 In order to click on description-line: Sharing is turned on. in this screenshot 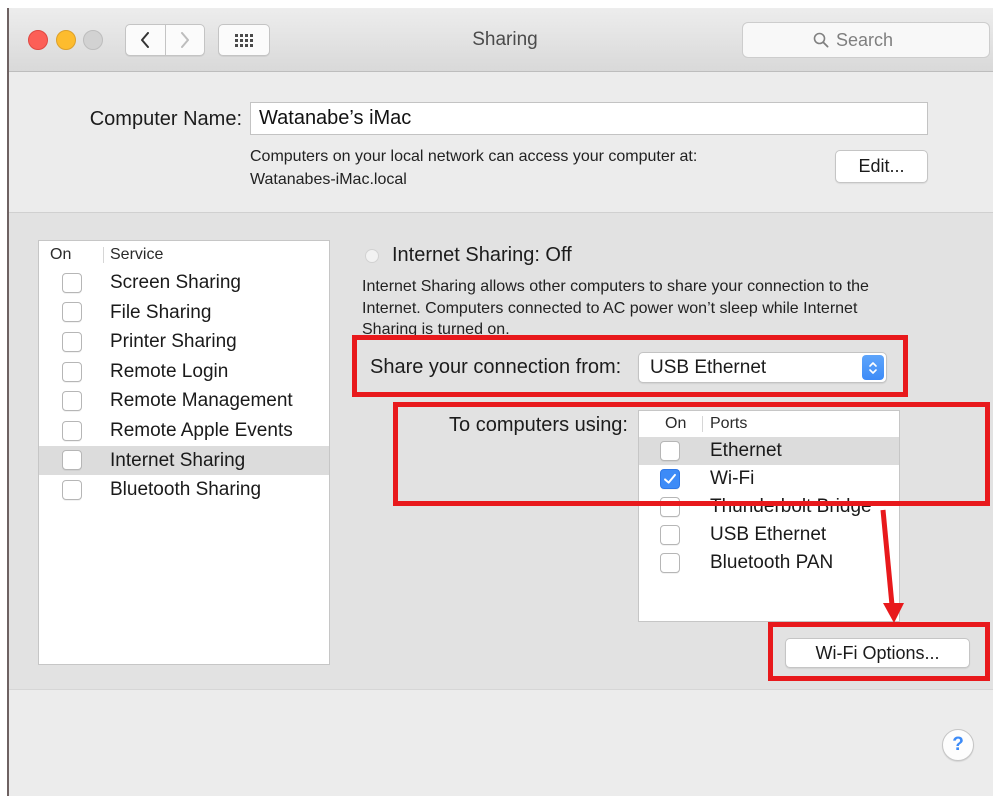, I will do `click(436, 329)`.